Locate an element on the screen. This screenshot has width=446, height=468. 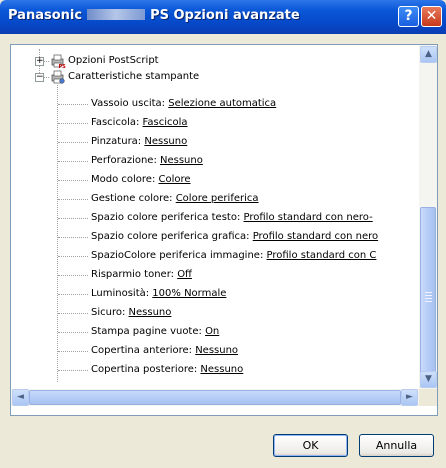
setting-value: Profilo standard con C is located at coordinates (322, 255).